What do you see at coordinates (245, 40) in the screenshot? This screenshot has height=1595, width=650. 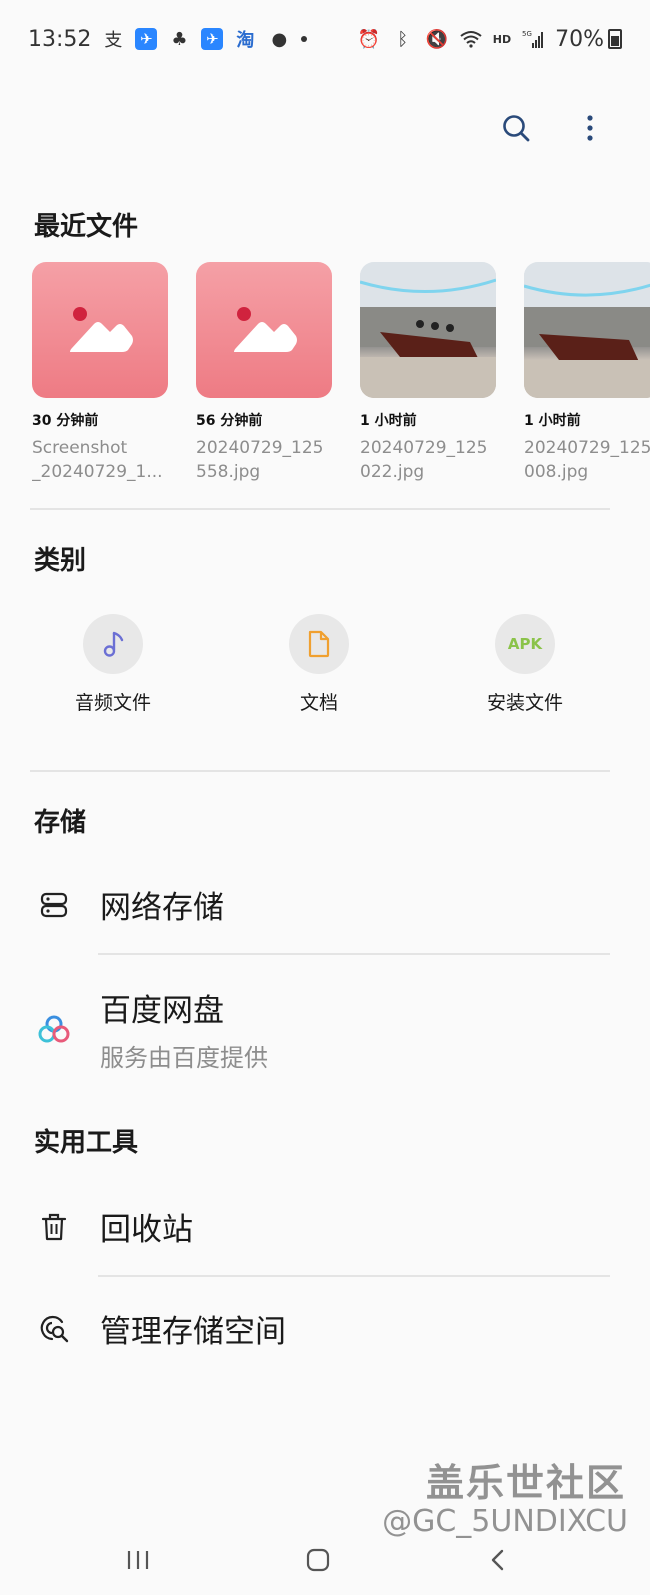 I see `taobao-icon: 淘` at bounding box center [245, 40].